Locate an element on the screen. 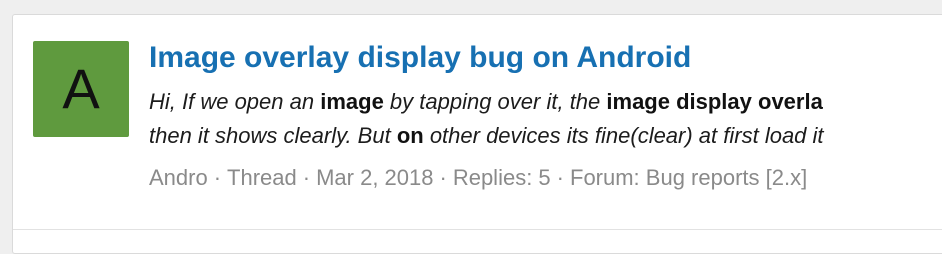 This screenshot has height=254, width=942. avatar: A is located at coordinates (81, 89).